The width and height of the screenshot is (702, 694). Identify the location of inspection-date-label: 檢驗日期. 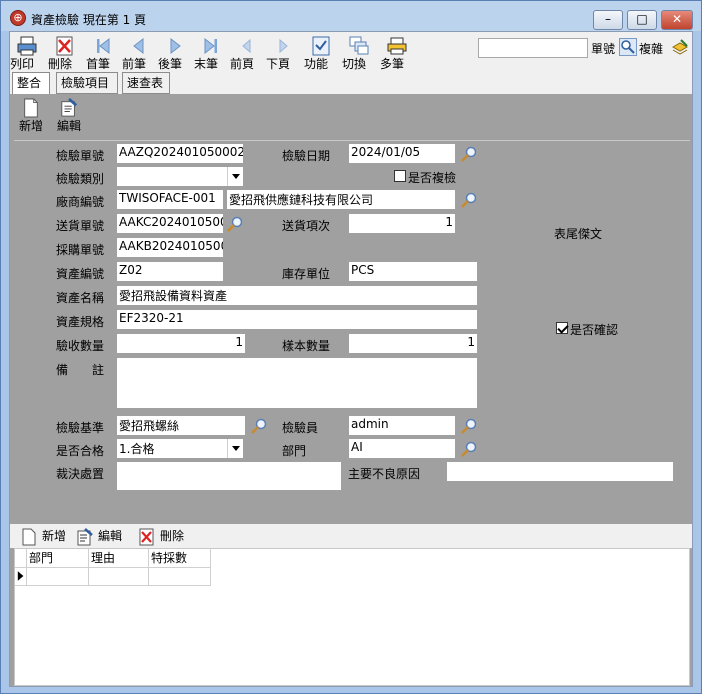
(306, 156).